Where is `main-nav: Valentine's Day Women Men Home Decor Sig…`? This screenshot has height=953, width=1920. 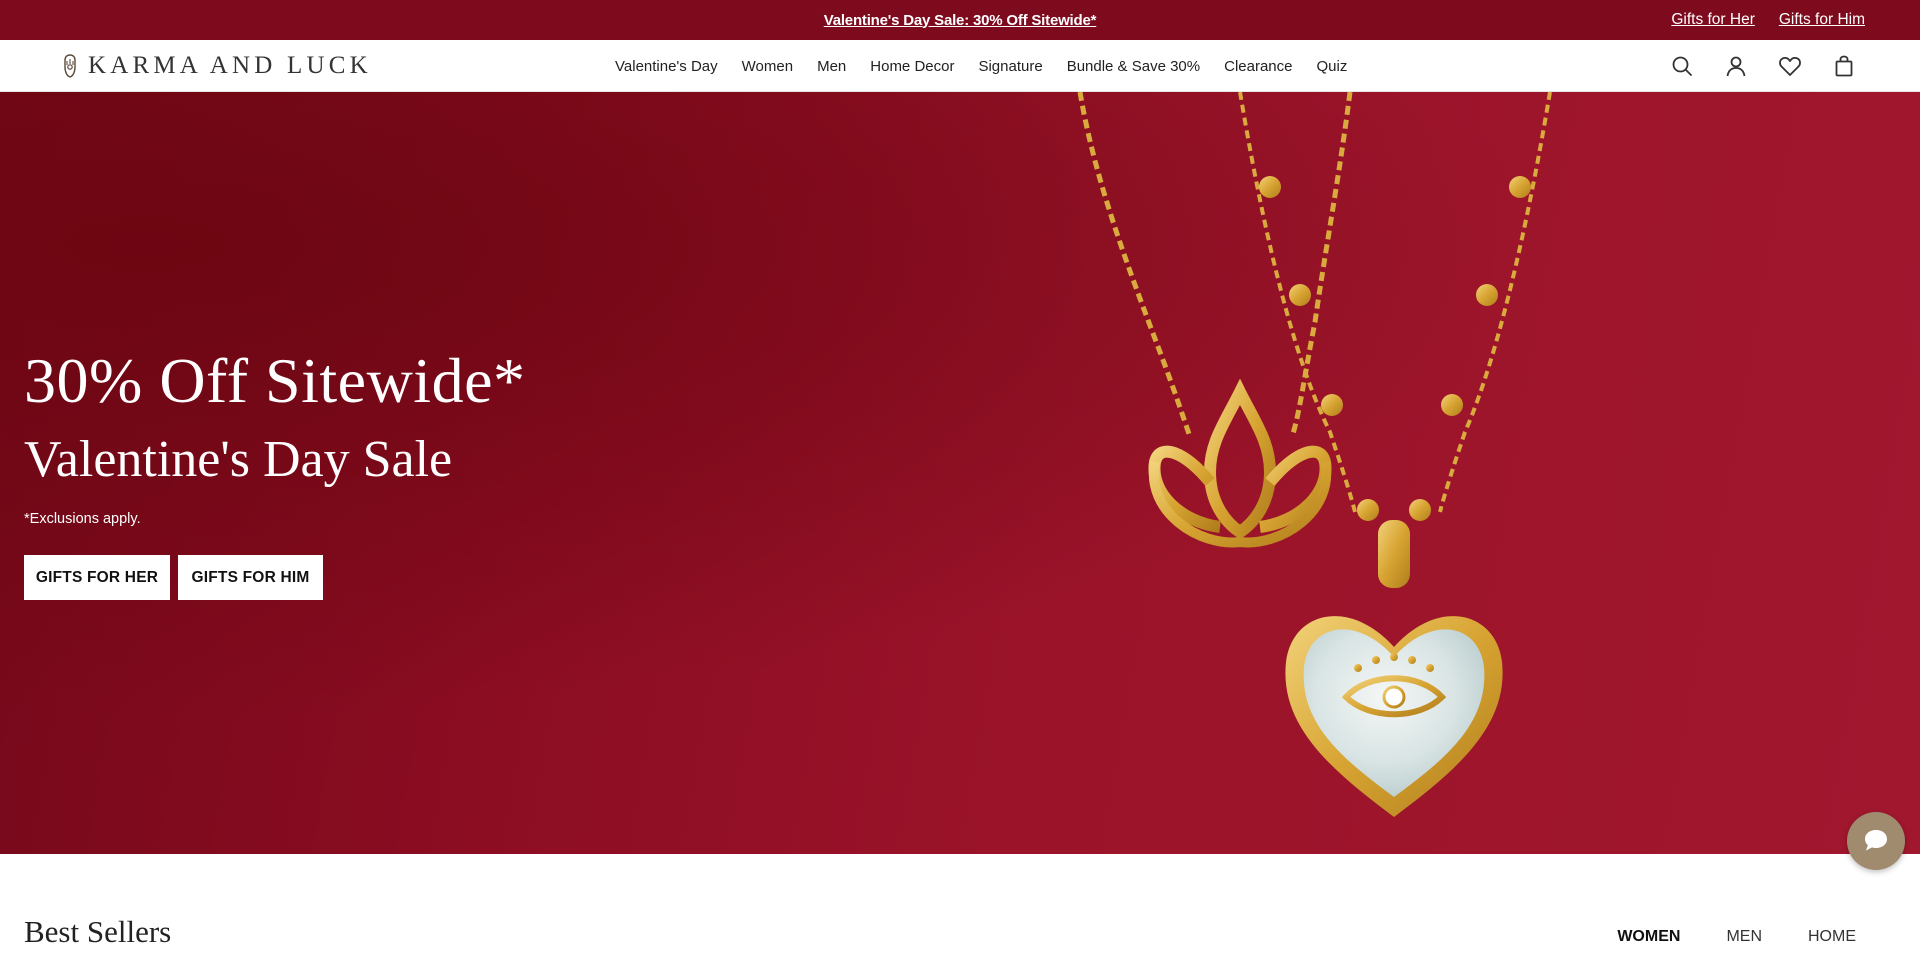
main-nav: Valentine's Day Women Men Home Decor Sig… is located at coordinates (981, 66).